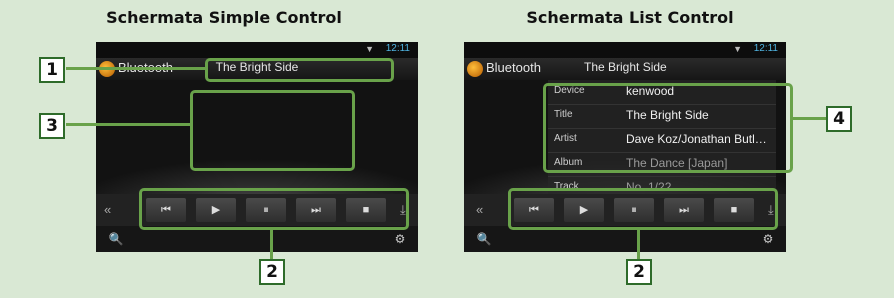 This screenshot has width=894, height=298. Describe the element at coordinates (839, 119) in the screenshot. I see `callout-4: 4` at that location.